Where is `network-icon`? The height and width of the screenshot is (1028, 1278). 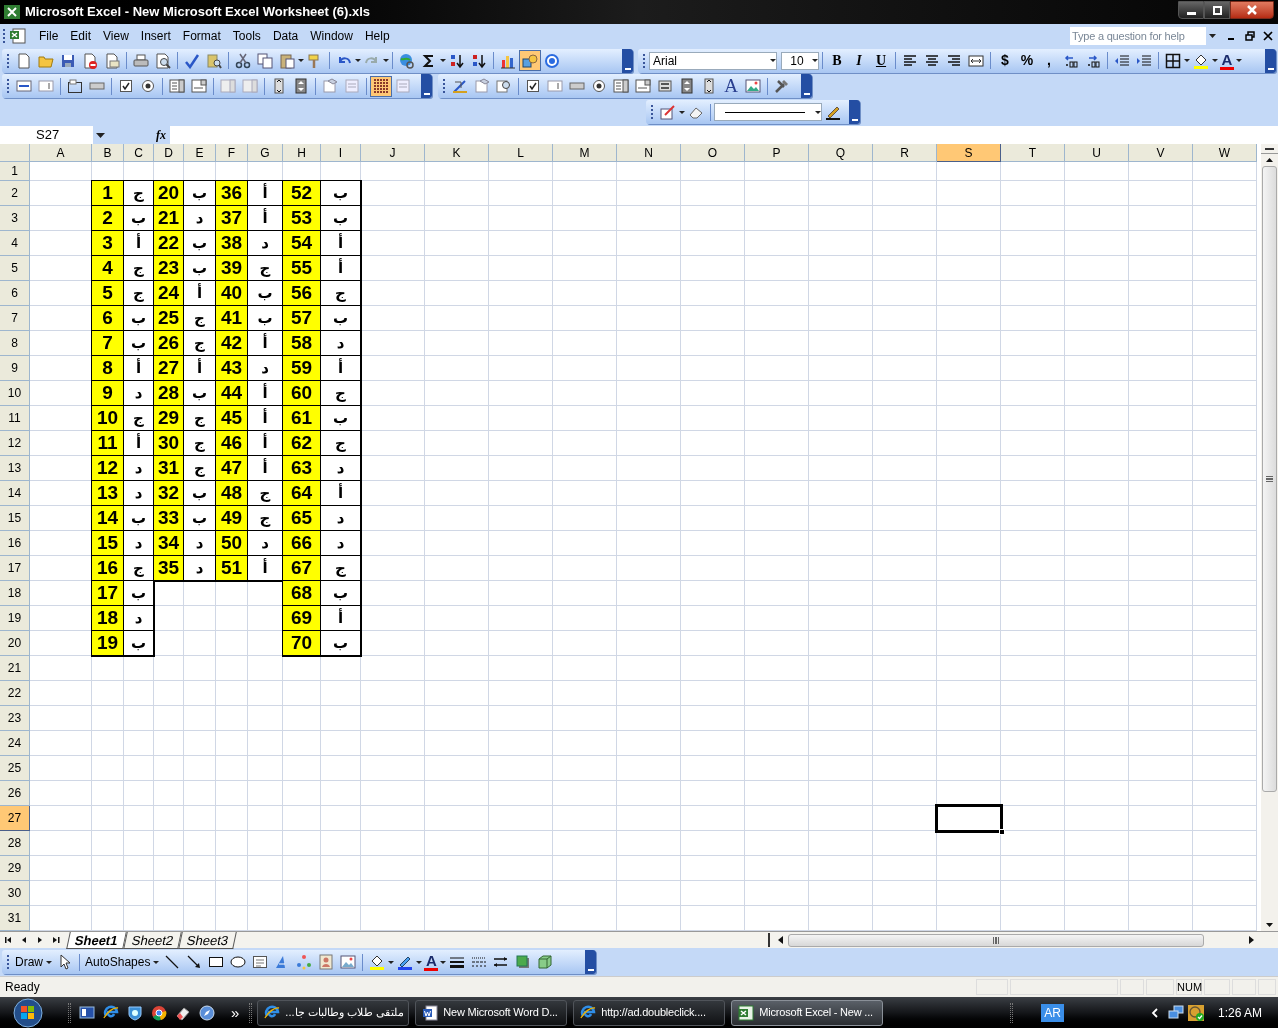
network-icon is located at coordinates (1175, 1012).